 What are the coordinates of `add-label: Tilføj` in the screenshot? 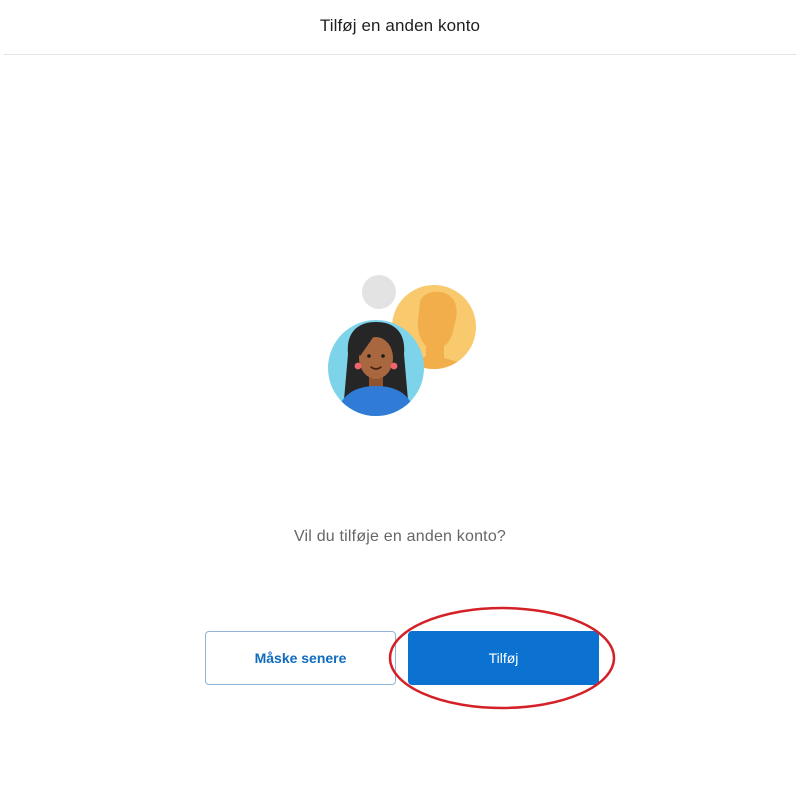 It's located at (503, 658).